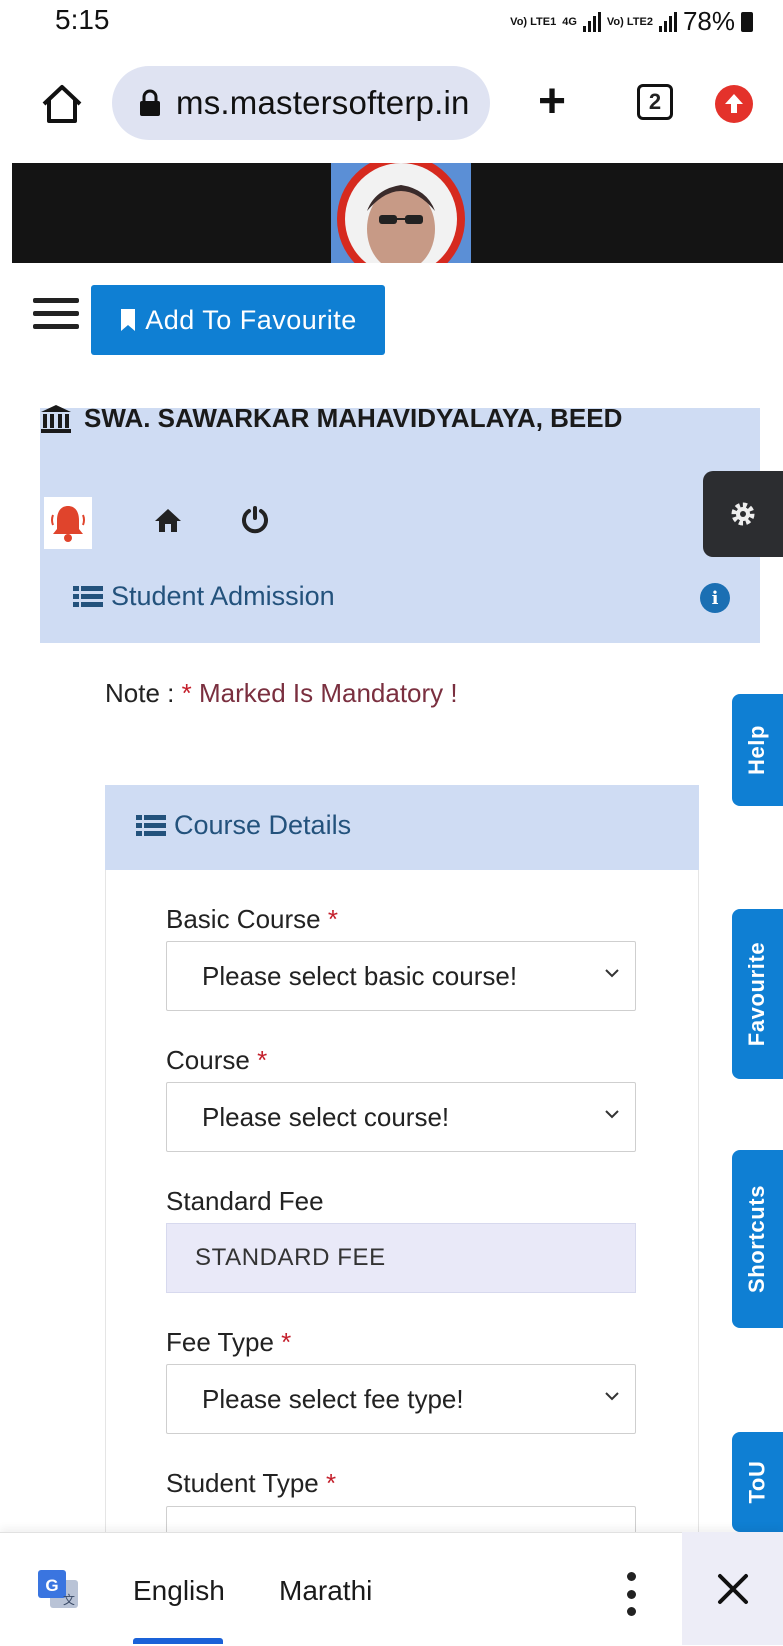 This screenshot has height=1646, width=783. Describe the element at coordinates (263, 825) in the screenshot. I see `course-details-title-label: Course Details` at that location.